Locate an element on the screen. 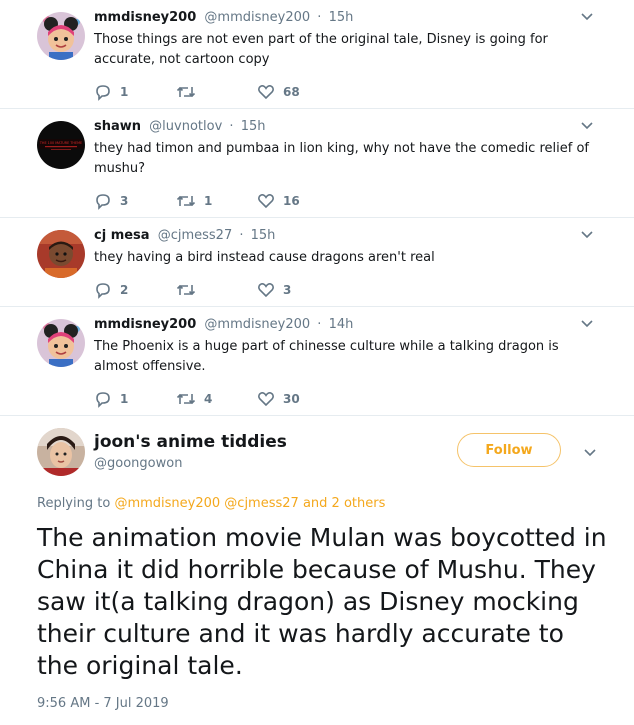 The image size is (634, 725). reply-button: 3 is located at coordinates (111, 201).